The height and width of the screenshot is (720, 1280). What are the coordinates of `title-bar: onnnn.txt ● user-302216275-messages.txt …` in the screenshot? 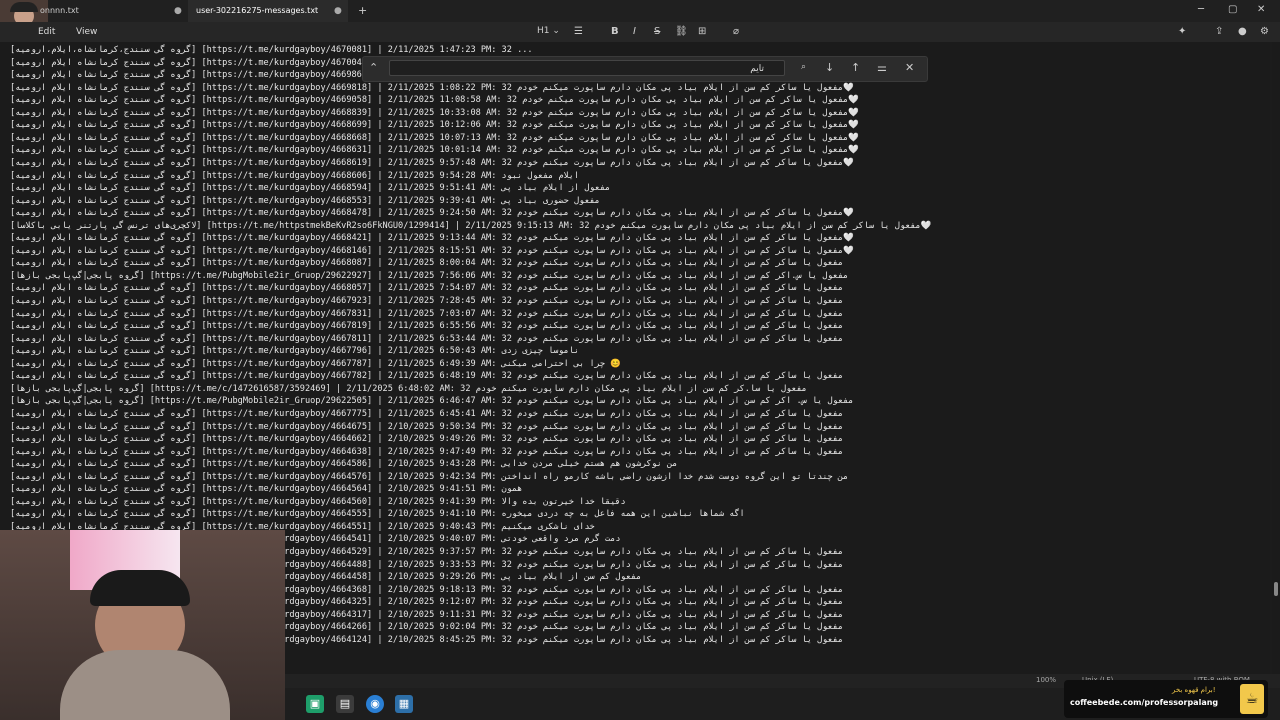 It's located at (640, 20).